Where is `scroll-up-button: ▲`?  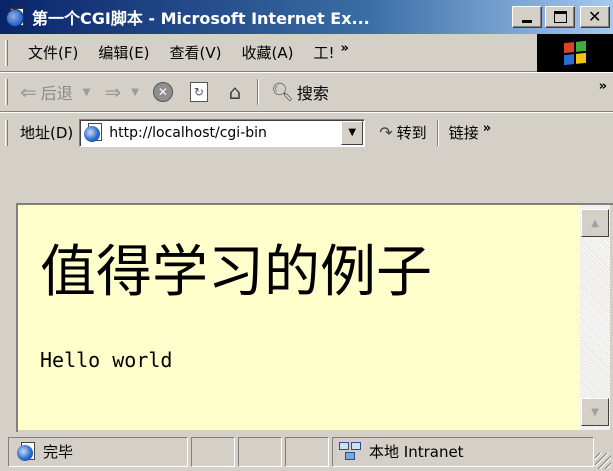 scroll-up-button: ▲ is located at coordinates (595, 223).